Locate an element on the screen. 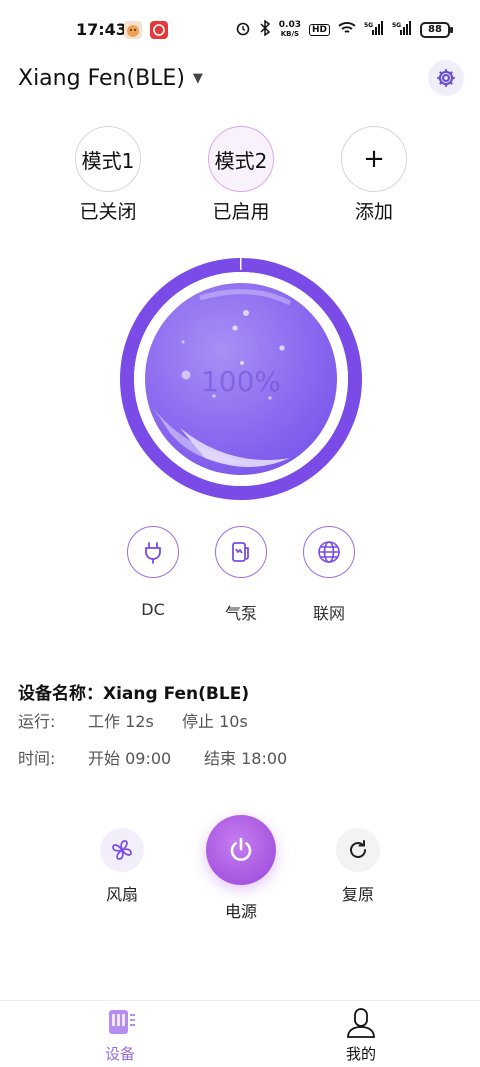  globe-icon is located at coordinates (329, 552).